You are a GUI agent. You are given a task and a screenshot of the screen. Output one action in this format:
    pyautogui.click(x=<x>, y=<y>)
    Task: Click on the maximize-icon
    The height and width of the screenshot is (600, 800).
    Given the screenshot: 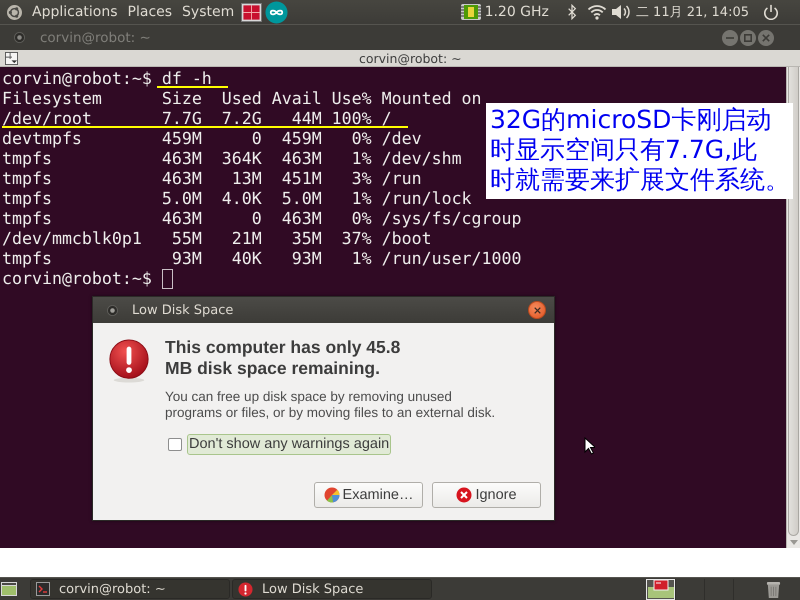 What is the action you would take?
    pyautogui.click(x=748, y=38)
    